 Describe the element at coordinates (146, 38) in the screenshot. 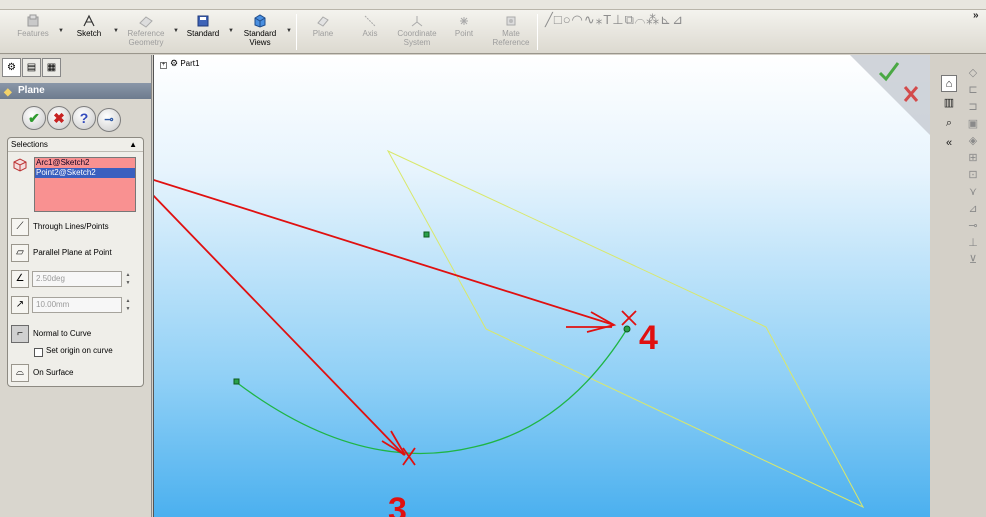

I see `toolbar-label: Reference Geometry` at that location.